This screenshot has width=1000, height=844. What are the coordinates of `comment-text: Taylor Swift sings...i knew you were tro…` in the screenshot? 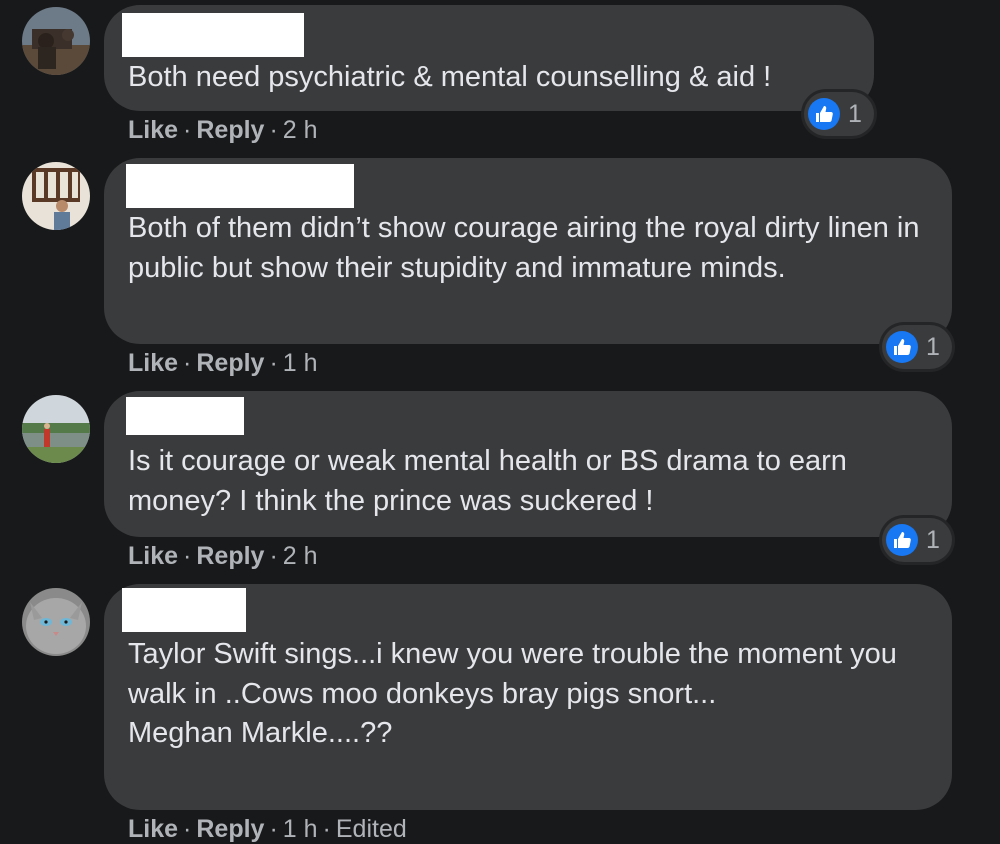 It's located at (512, 693).